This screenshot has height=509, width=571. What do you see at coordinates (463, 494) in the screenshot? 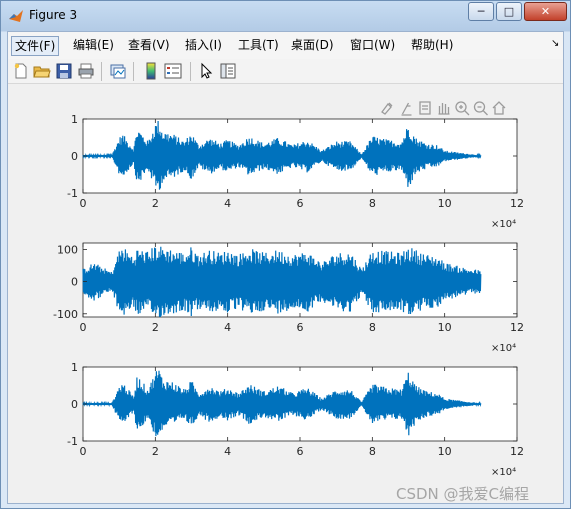
I see `watermark: CSDN @我爱C编程` at bounding box center [463, 494].